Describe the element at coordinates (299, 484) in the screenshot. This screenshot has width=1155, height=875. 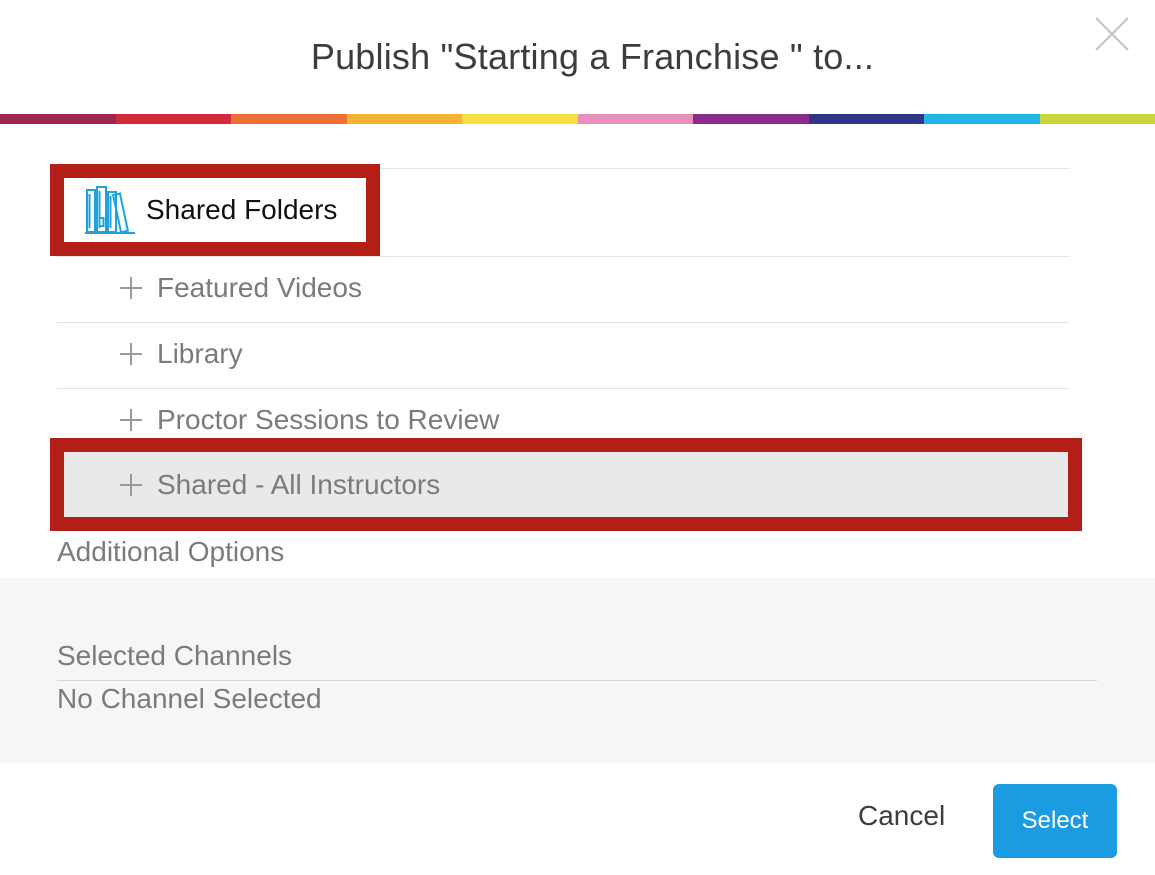
I see `folder-label: Shared - All Instructors` at that location.